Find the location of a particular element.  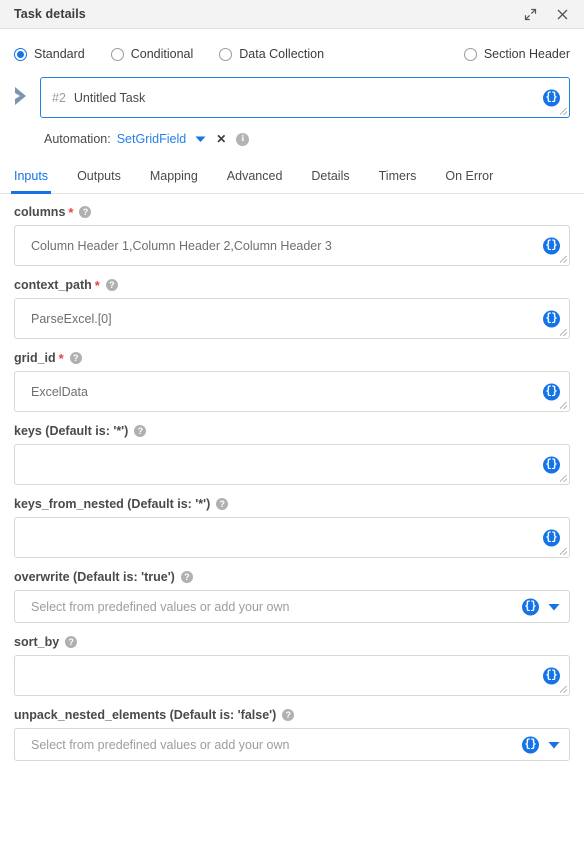

tab-outputs: Outputs is located at coordinates (99, 181).